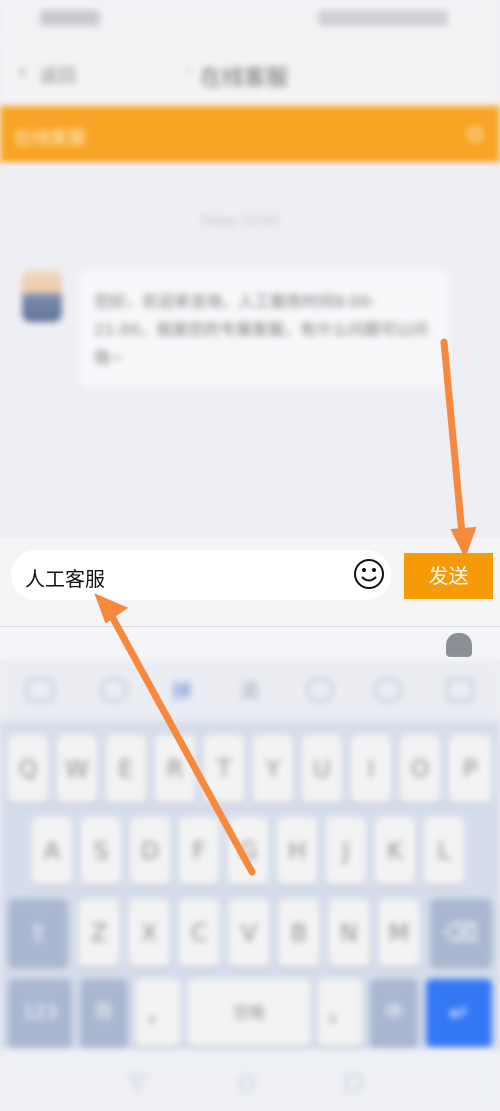 This screenshot has width=500, height=1111. What do you see at coordinates (463, 542) in the screenshot?
I see `arrow-to-send-head` at bounding box center [463, 542].